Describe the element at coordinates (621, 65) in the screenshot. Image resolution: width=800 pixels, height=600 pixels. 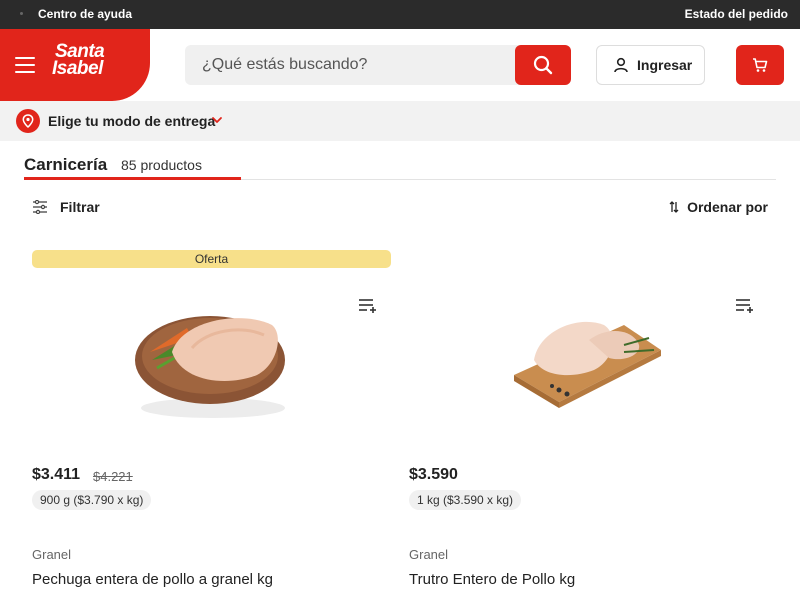
I see `user-icon` at that location.